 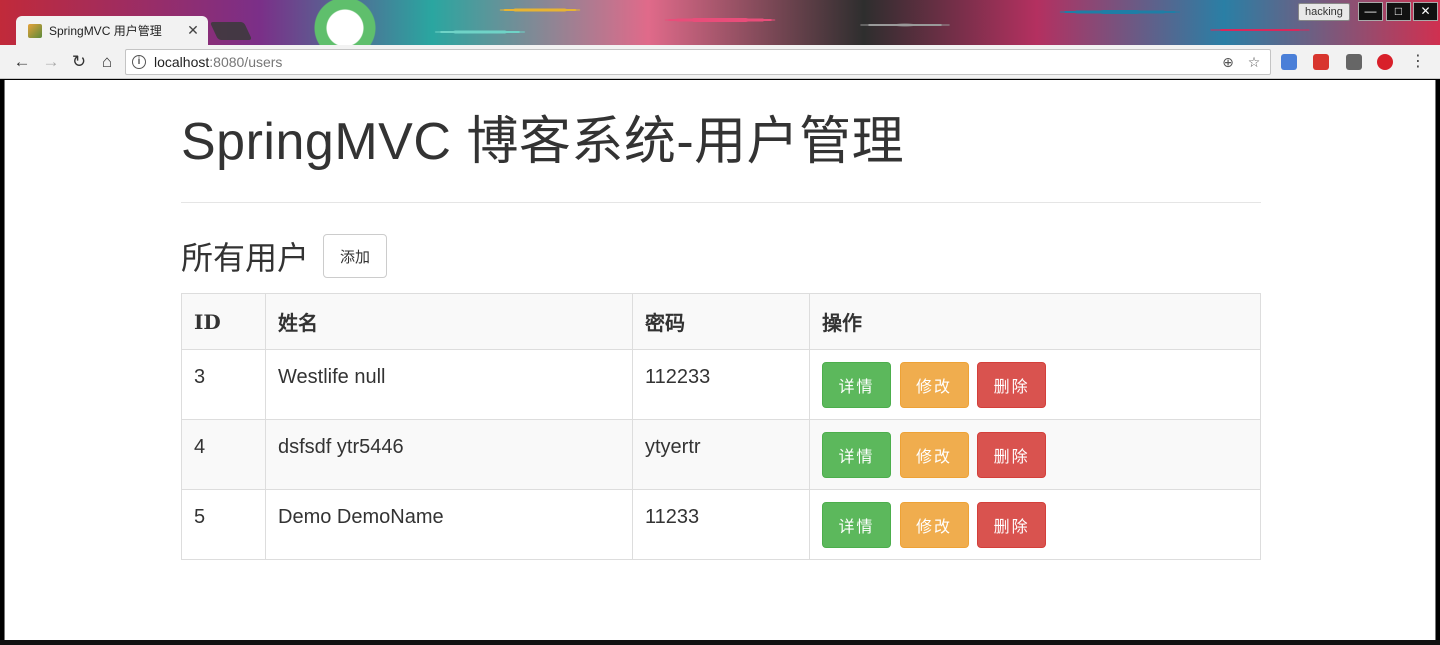 I want to click on zoom-icon: ⊕, so click(x=1228, y=62).